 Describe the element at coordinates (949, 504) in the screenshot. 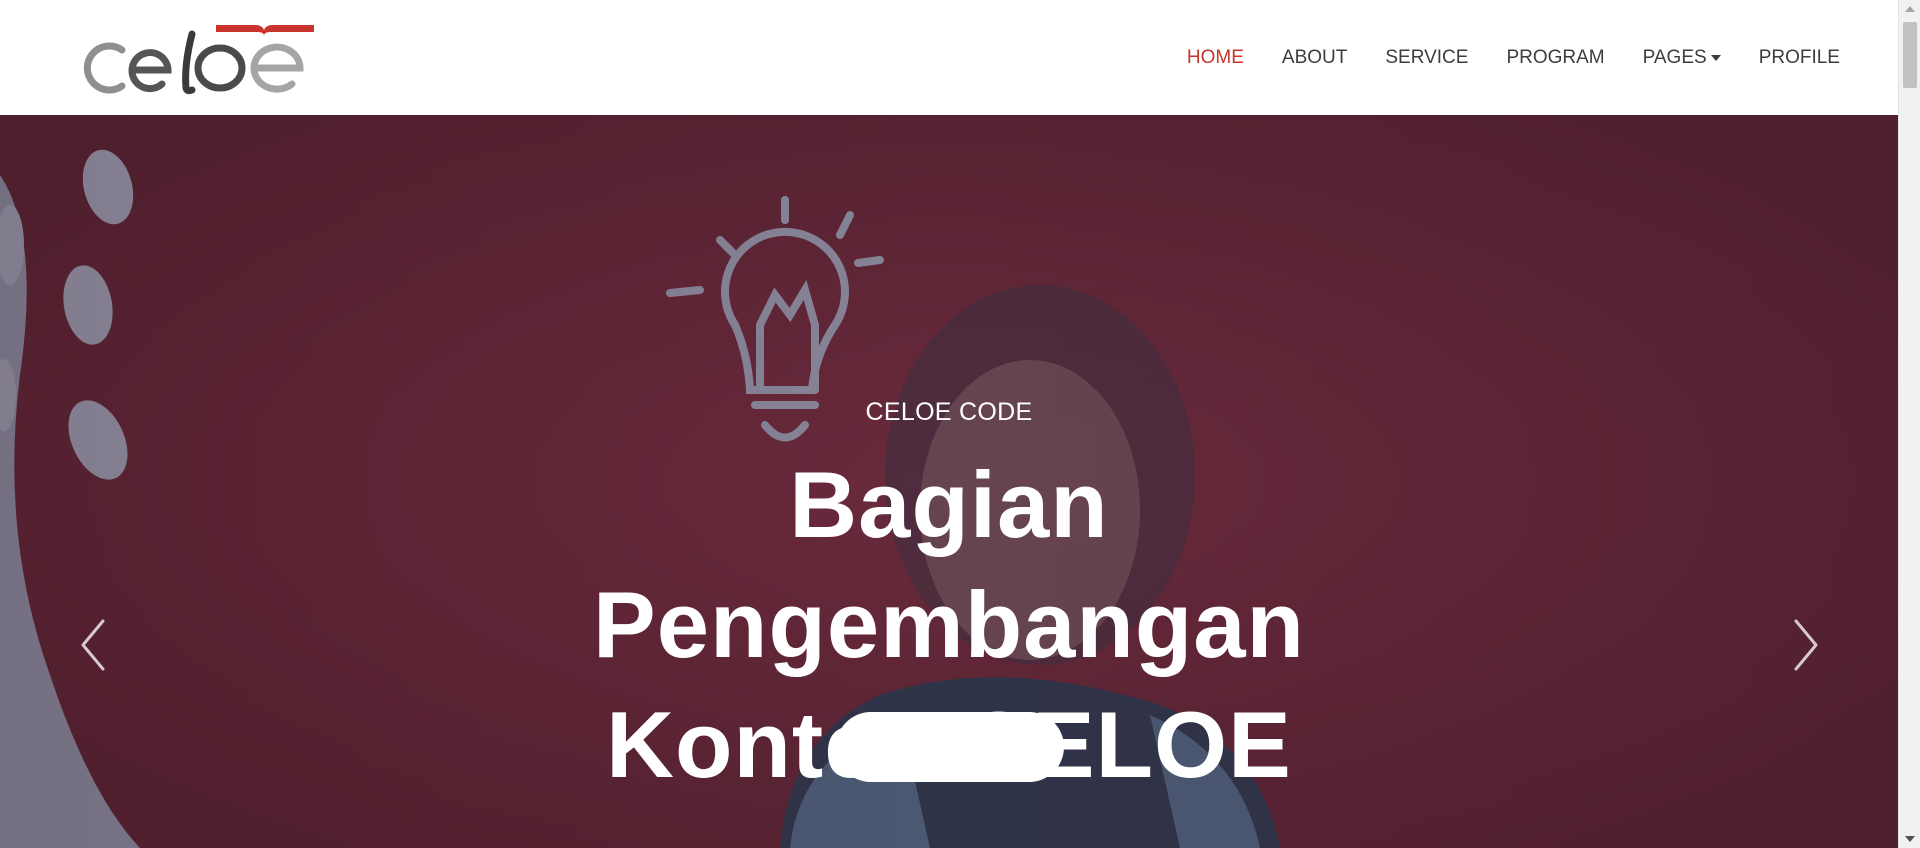

I see `hero-title-line: Bagian` at that location.